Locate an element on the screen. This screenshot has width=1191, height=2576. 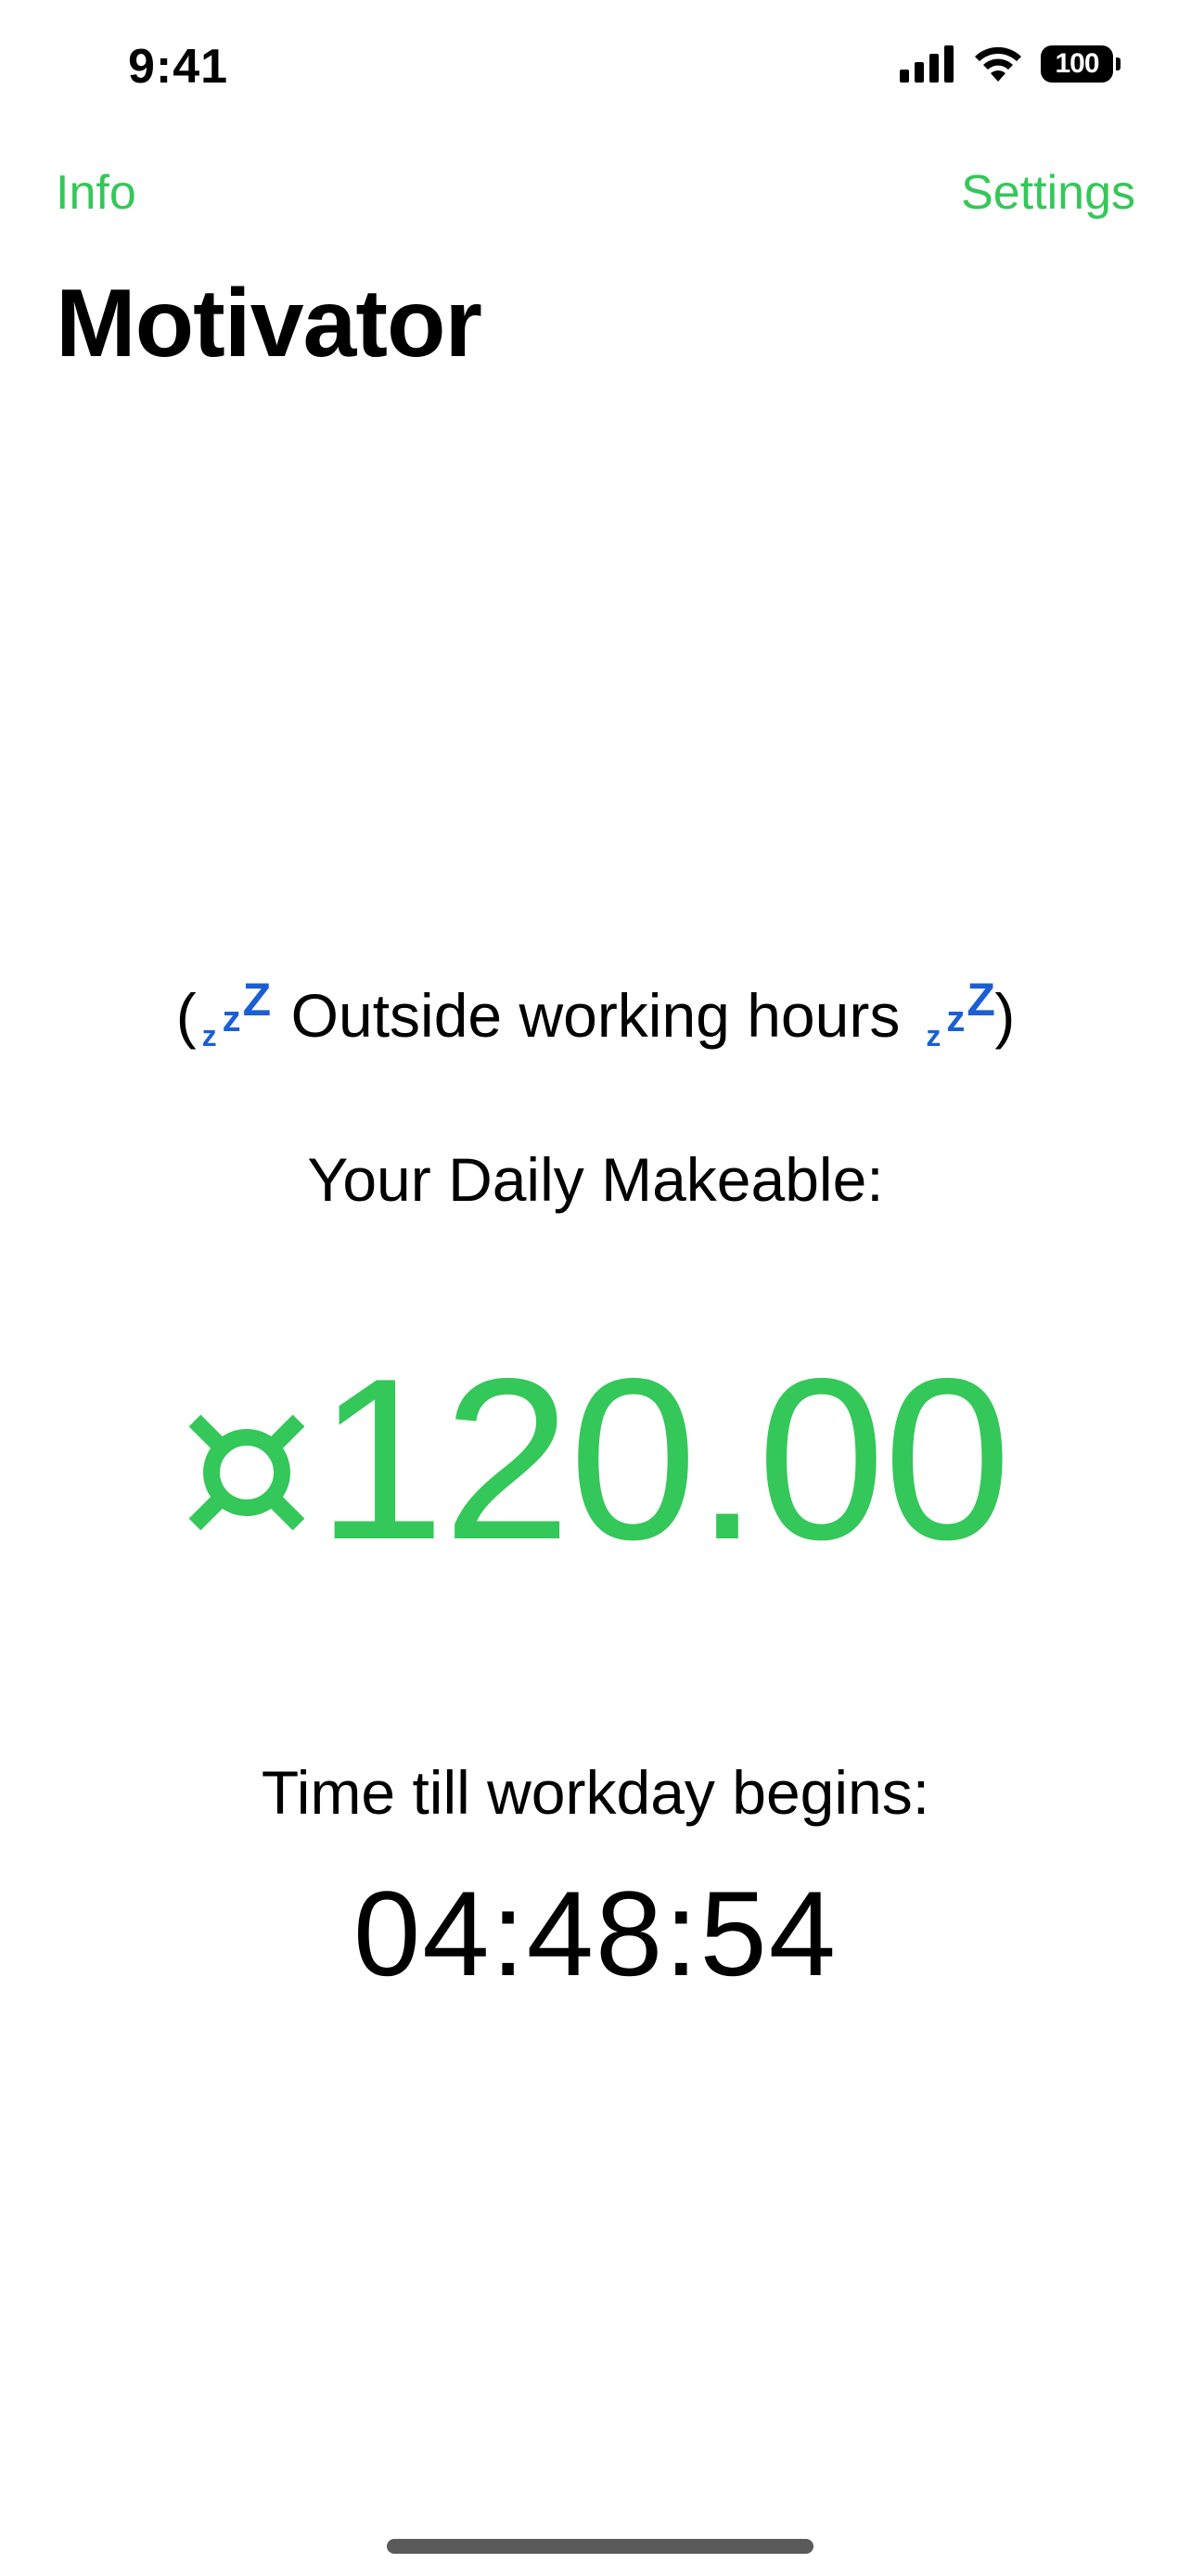
battery-tip is located at coordinates (1118, 64).